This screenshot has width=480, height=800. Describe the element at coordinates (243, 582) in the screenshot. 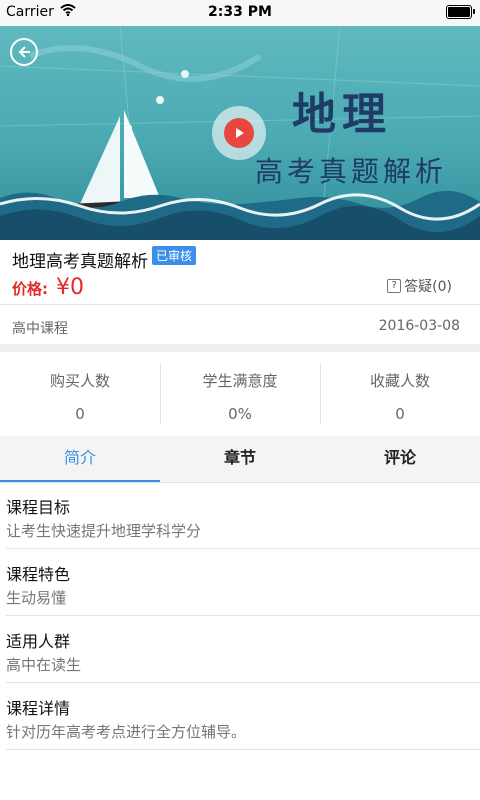

I see `detail-features: 课程特色 生动易懂` at that location.